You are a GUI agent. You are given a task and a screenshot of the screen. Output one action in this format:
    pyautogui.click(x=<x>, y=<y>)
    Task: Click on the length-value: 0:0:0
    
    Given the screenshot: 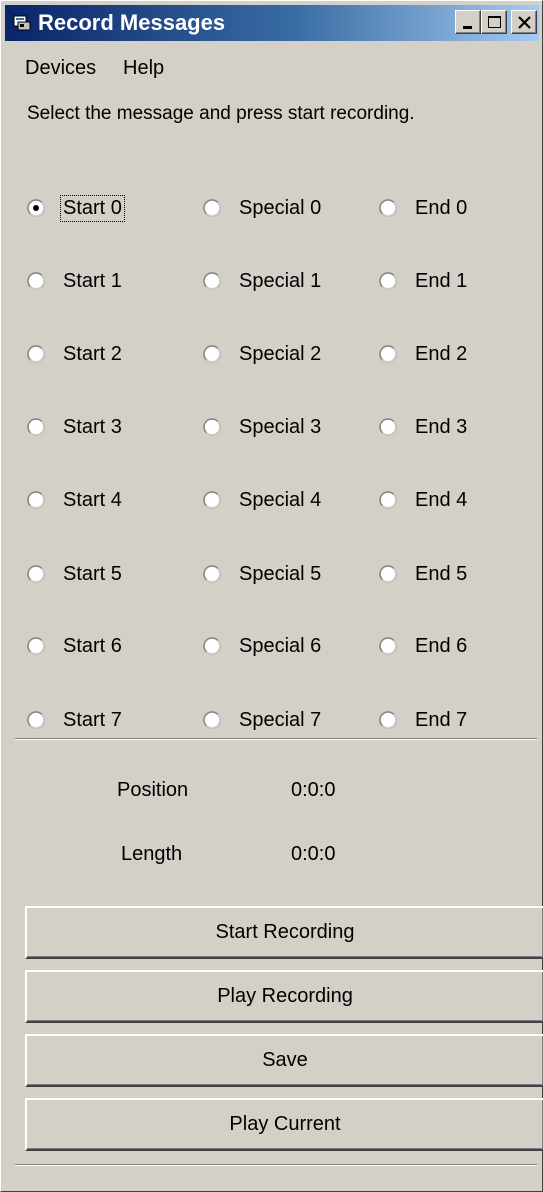 What is the action you would take?
    pyautogui.click(x=313, y=854)
    